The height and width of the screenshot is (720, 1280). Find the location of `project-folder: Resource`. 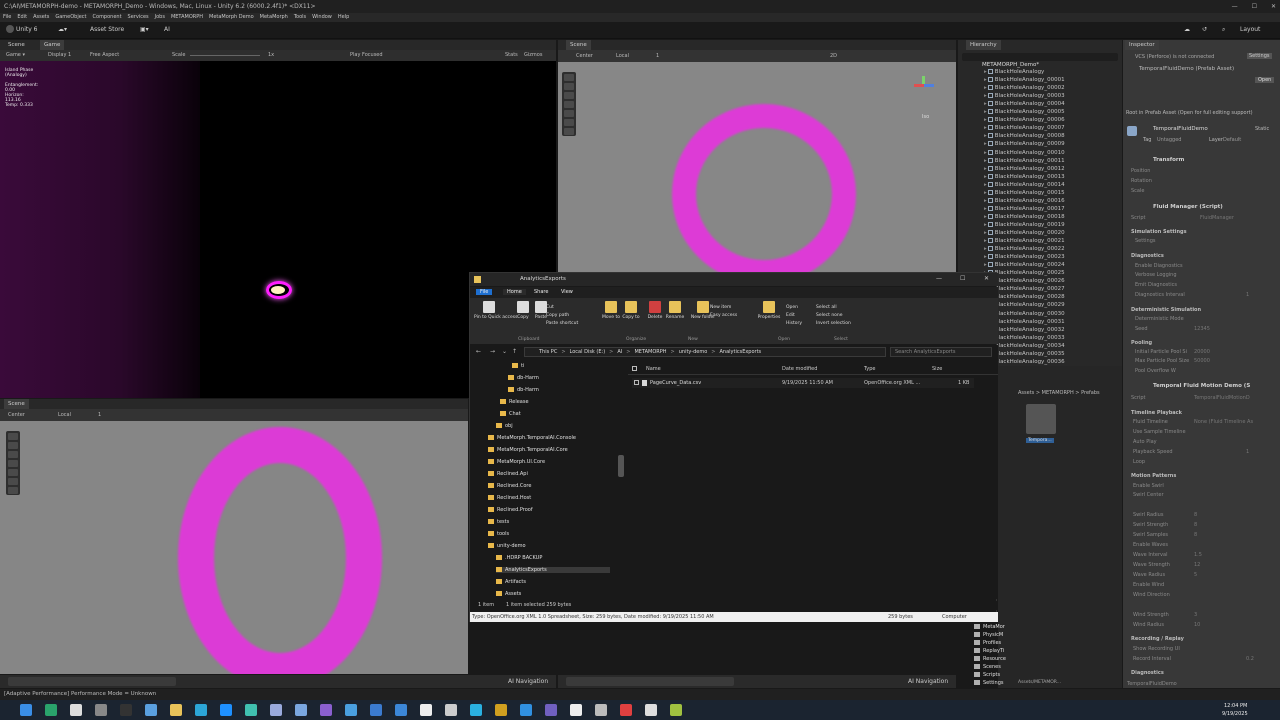

project-folder: Resource is located at coordinates (990, 659).